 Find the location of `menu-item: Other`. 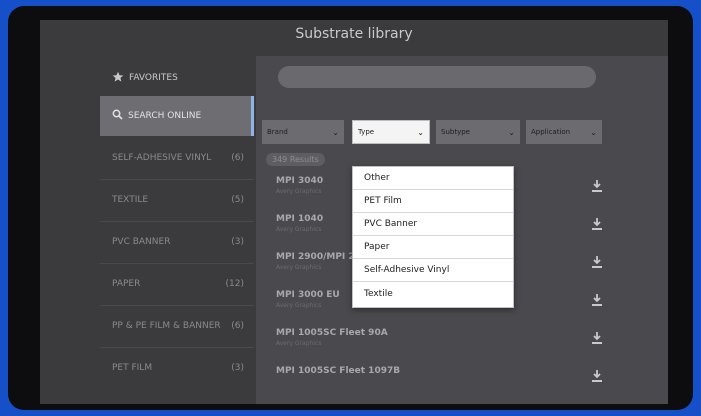

menu-item: Other is located at coordinates (433, 178).